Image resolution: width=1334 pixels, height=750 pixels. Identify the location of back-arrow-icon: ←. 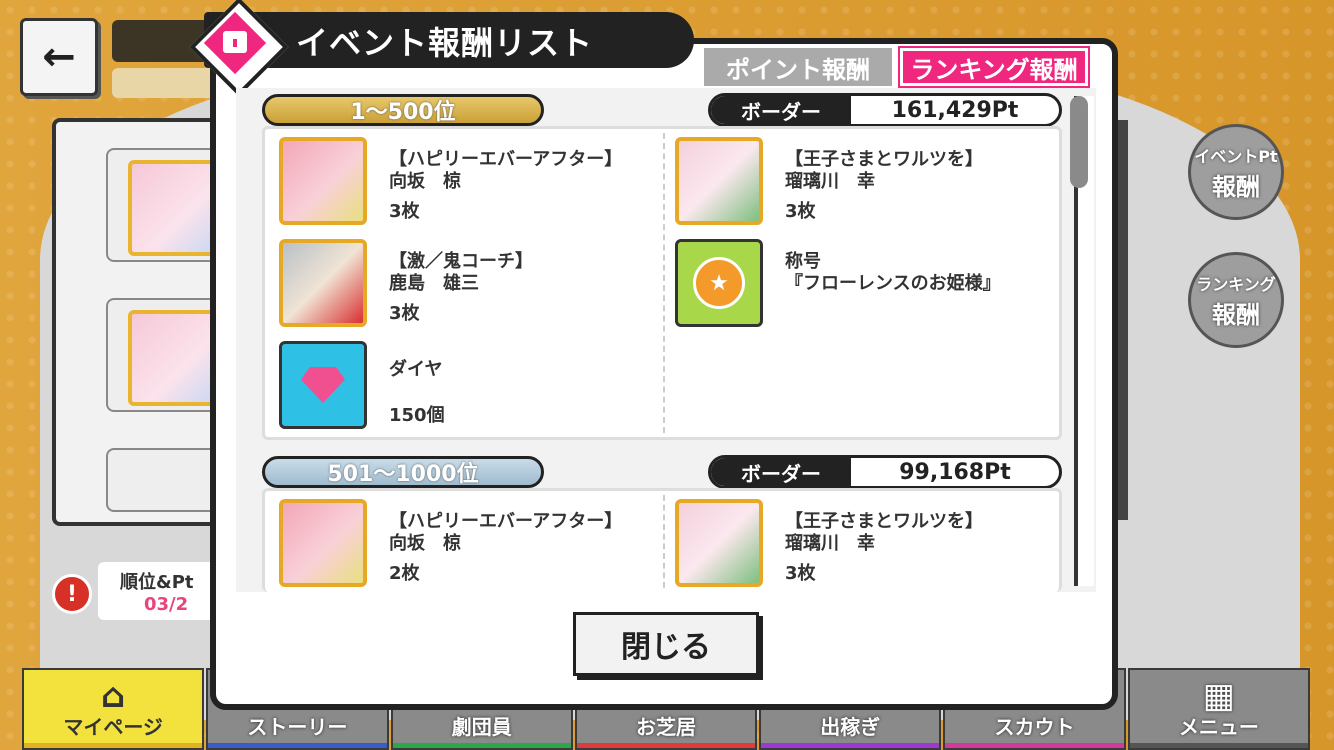
(59, 57).